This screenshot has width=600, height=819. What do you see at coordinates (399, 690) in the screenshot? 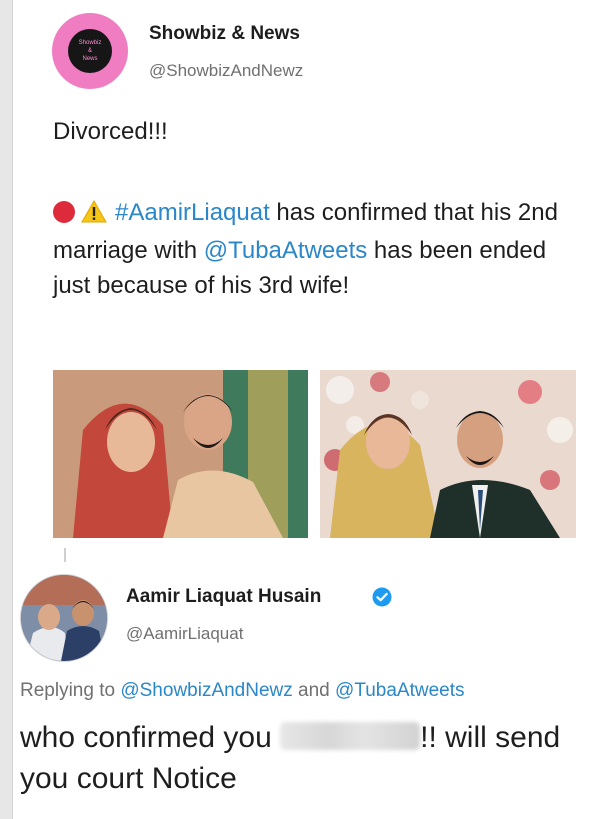
I see `replying-mention-tuba: @TubaAtweets` at bounding box center [399, 690].